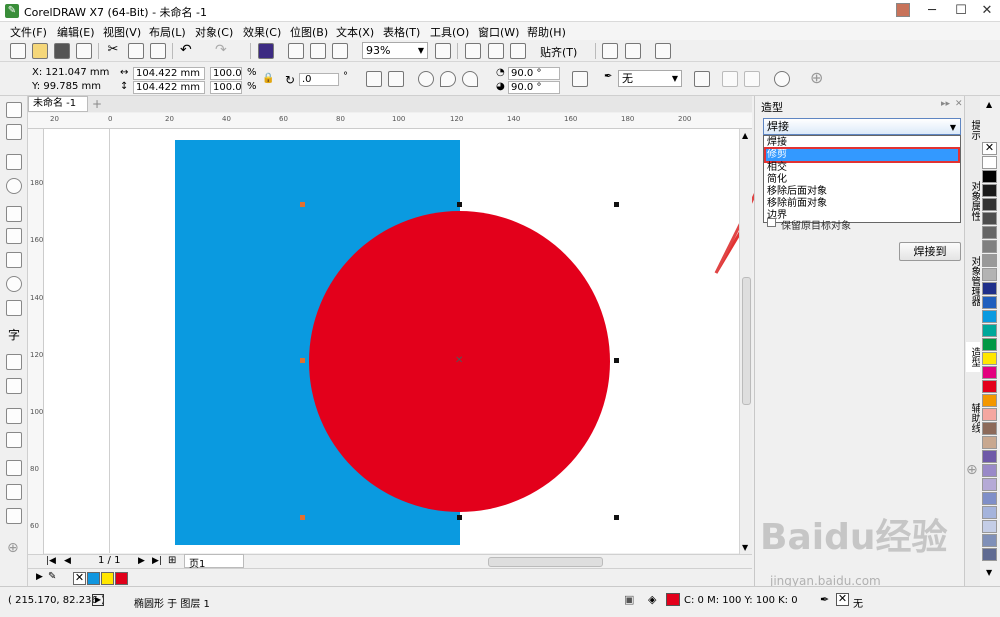  What do you see at coordinates (14, 214) in the screenshot?
I see `freehand-tool-icon` at bounding box center [14, 214].